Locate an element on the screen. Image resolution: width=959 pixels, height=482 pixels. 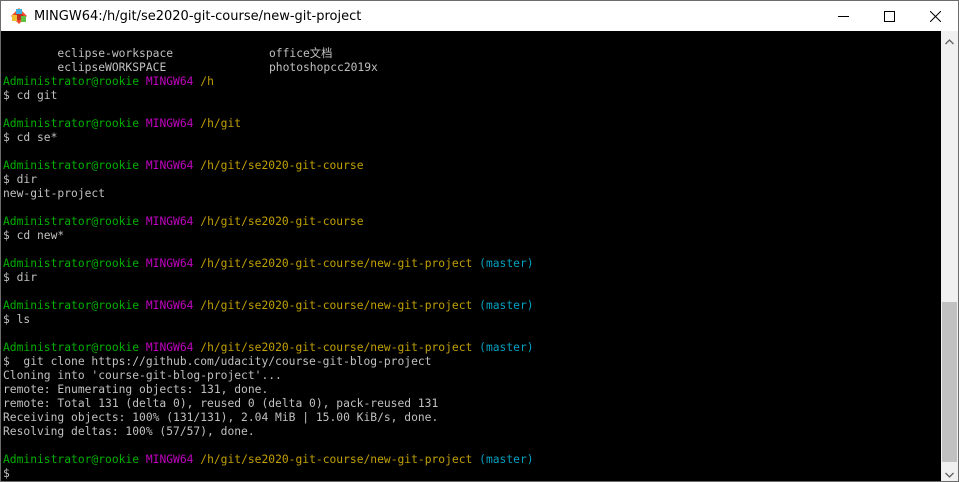
prompt-path: /h is located at coordinates (207, 81).